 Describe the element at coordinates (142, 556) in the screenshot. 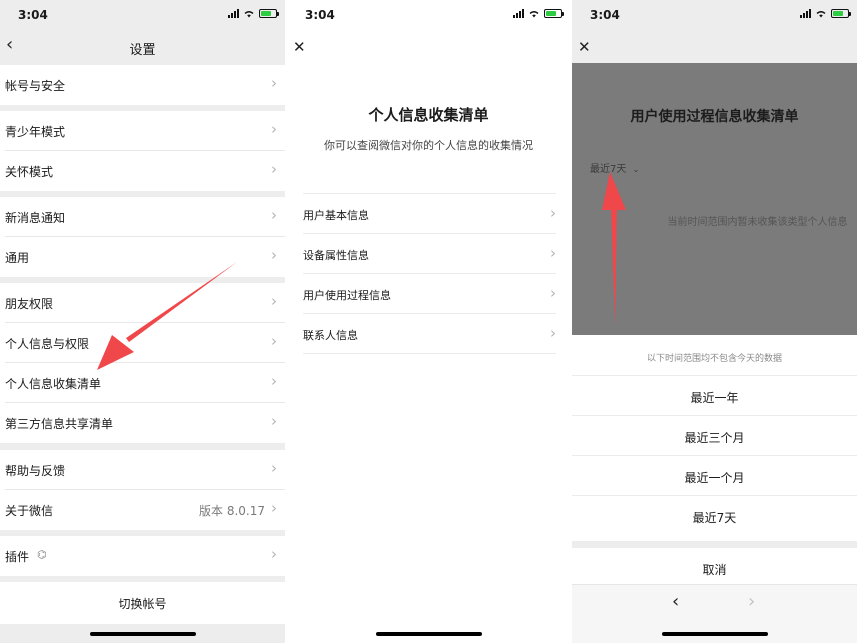

I see `settings-item-plugins: 插件 ⌬ ›` at that location.